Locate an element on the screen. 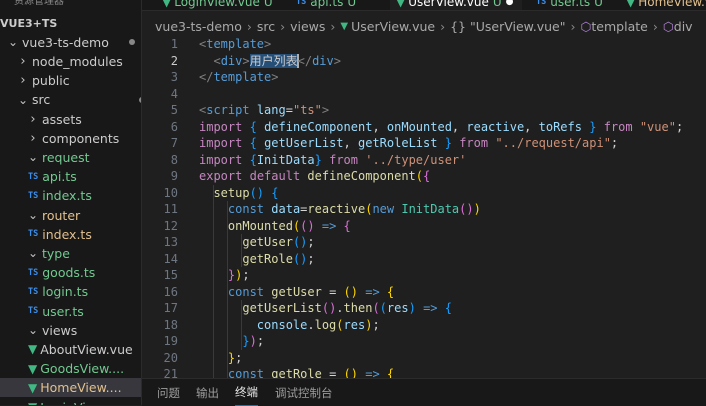 The image size is (706, 406). tree-item: ⌄ src is located at coordinates (70, 99).